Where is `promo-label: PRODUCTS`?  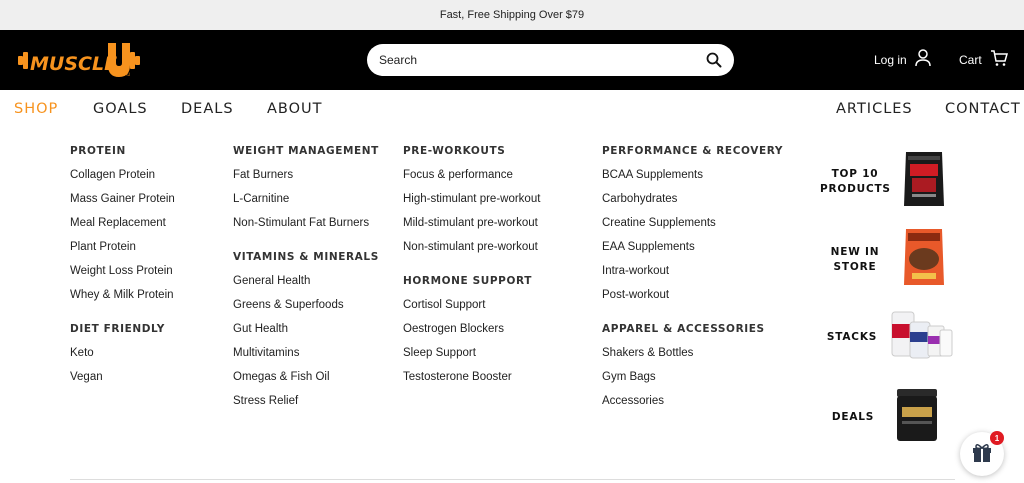
promo-label: PRODUCTS is located at coordinates (855, 188).